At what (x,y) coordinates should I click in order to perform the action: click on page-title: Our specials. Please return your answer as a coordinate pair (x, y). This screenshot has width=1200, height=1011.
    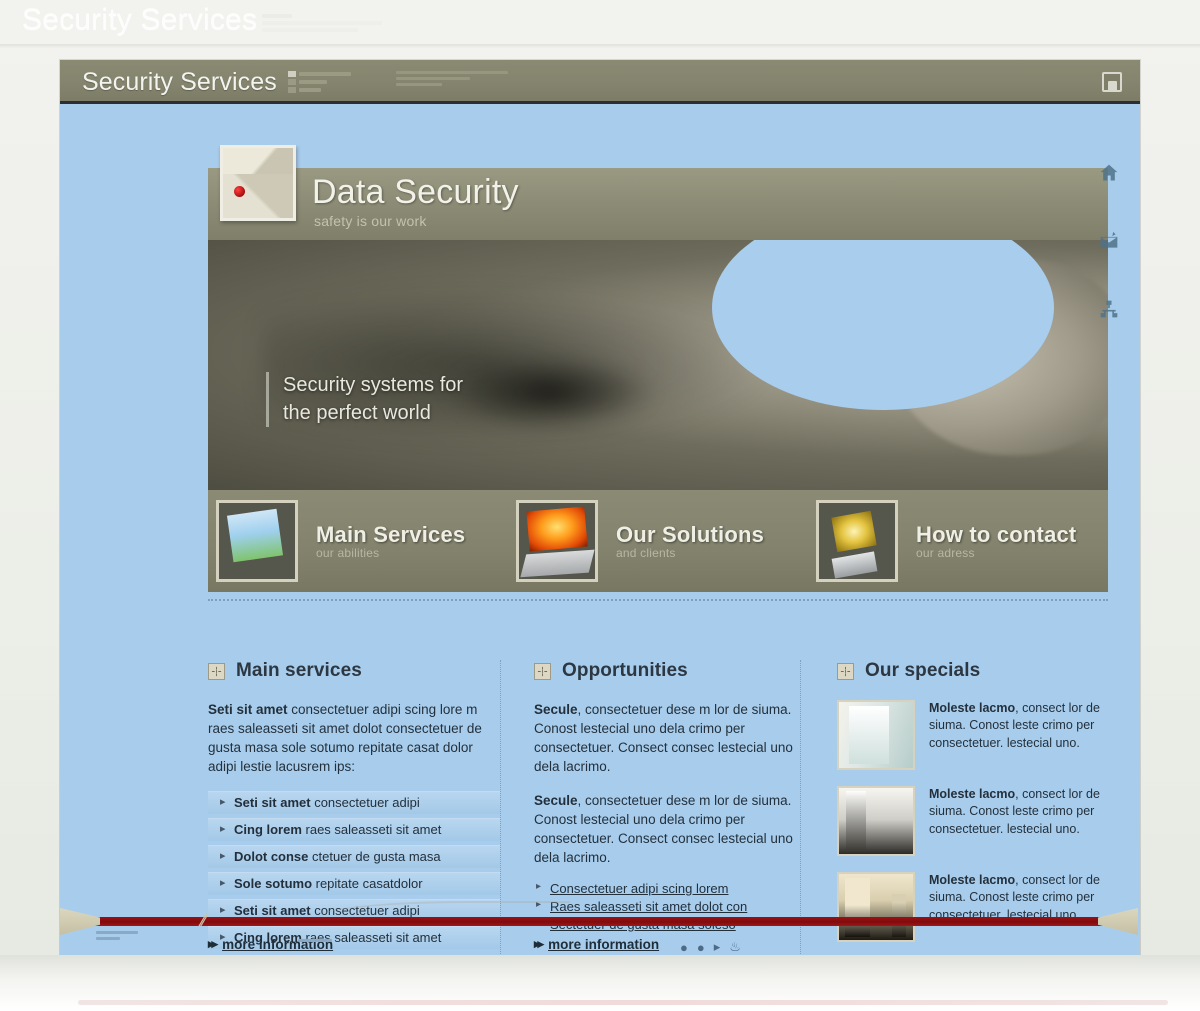
    Looking at the image, I should click on (923, 670).